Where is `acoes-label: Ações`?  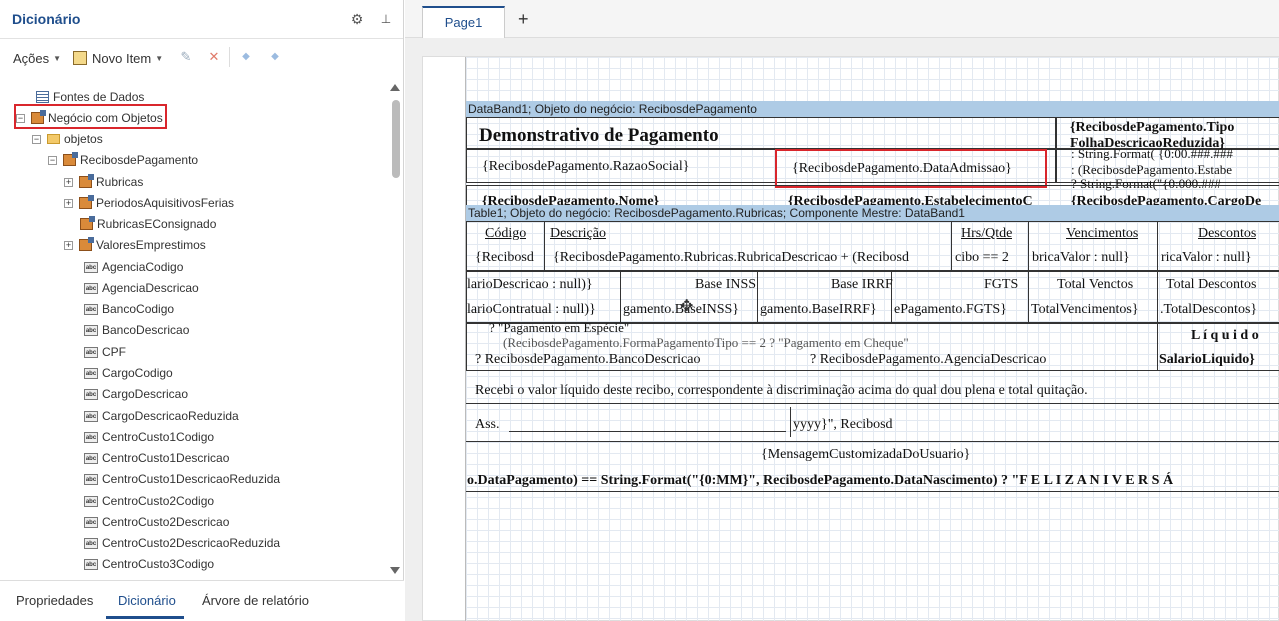
acoes-label: Ações is located at coordinates (31, 58).